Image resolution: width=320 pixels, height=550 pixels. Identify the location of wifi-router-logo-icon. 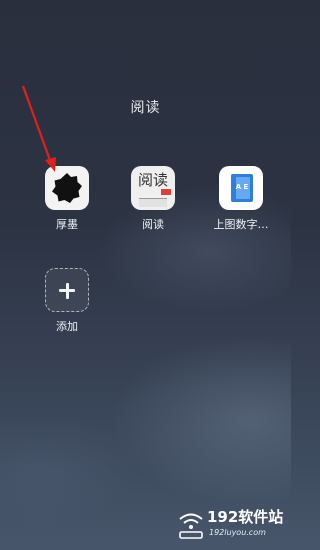
(191, 526).